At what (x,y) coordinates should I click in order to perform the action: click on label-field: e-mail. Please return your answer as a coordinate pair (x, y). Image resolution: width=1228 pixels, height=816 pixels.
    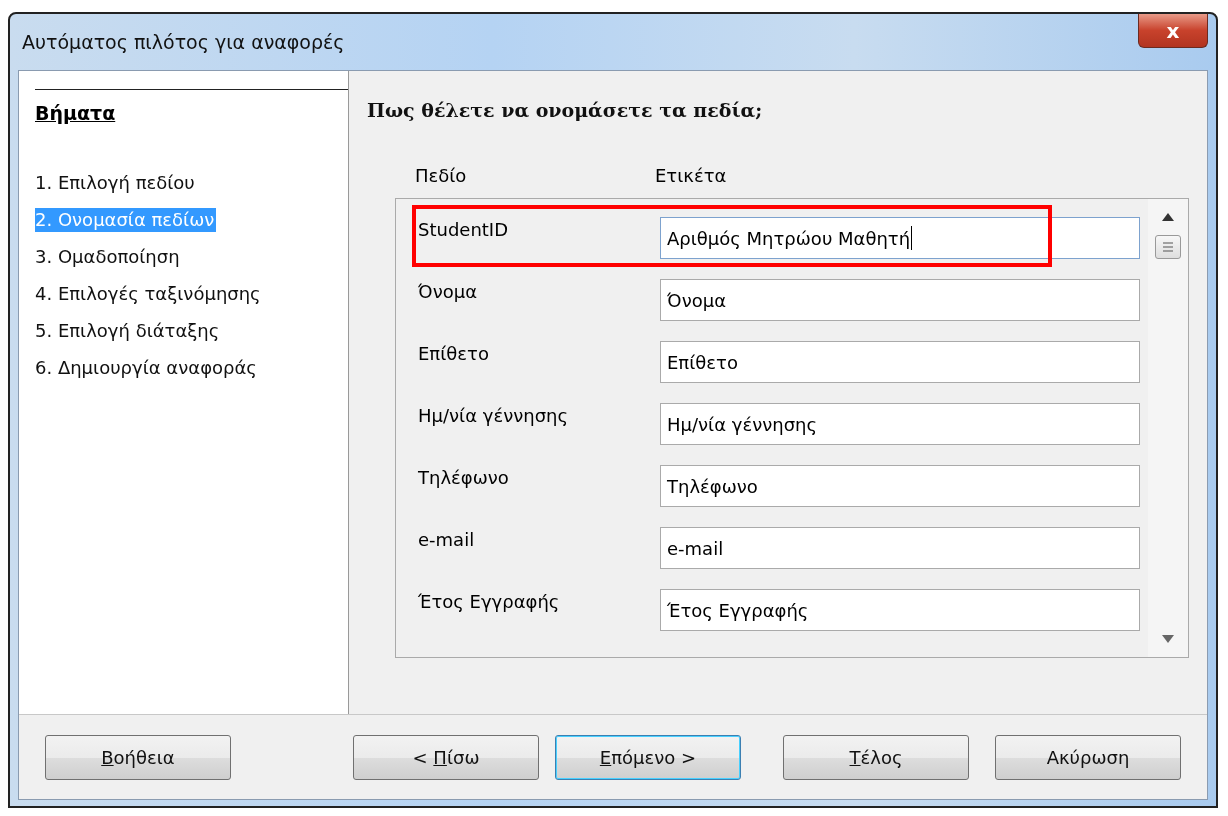
    Looking at the image, I should click on (900, 548).